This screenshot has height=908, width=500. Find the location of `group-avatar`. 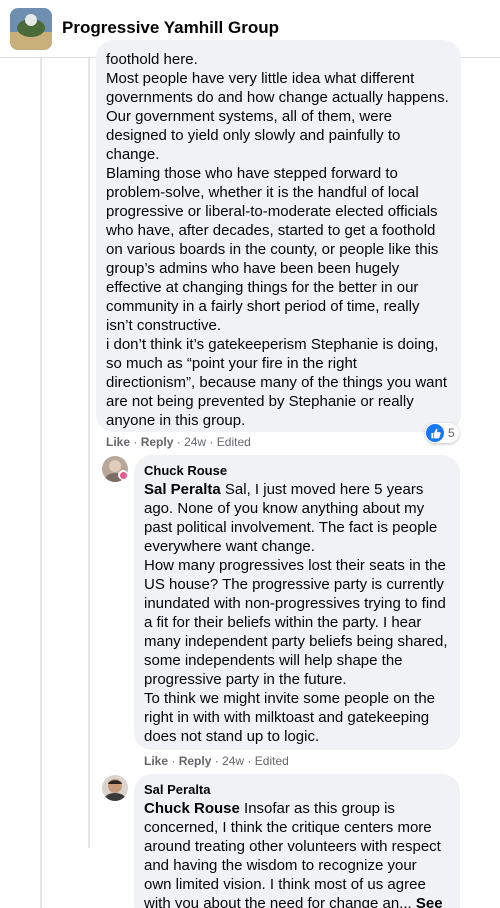

group-avatar is located at coordinates (31, 29).